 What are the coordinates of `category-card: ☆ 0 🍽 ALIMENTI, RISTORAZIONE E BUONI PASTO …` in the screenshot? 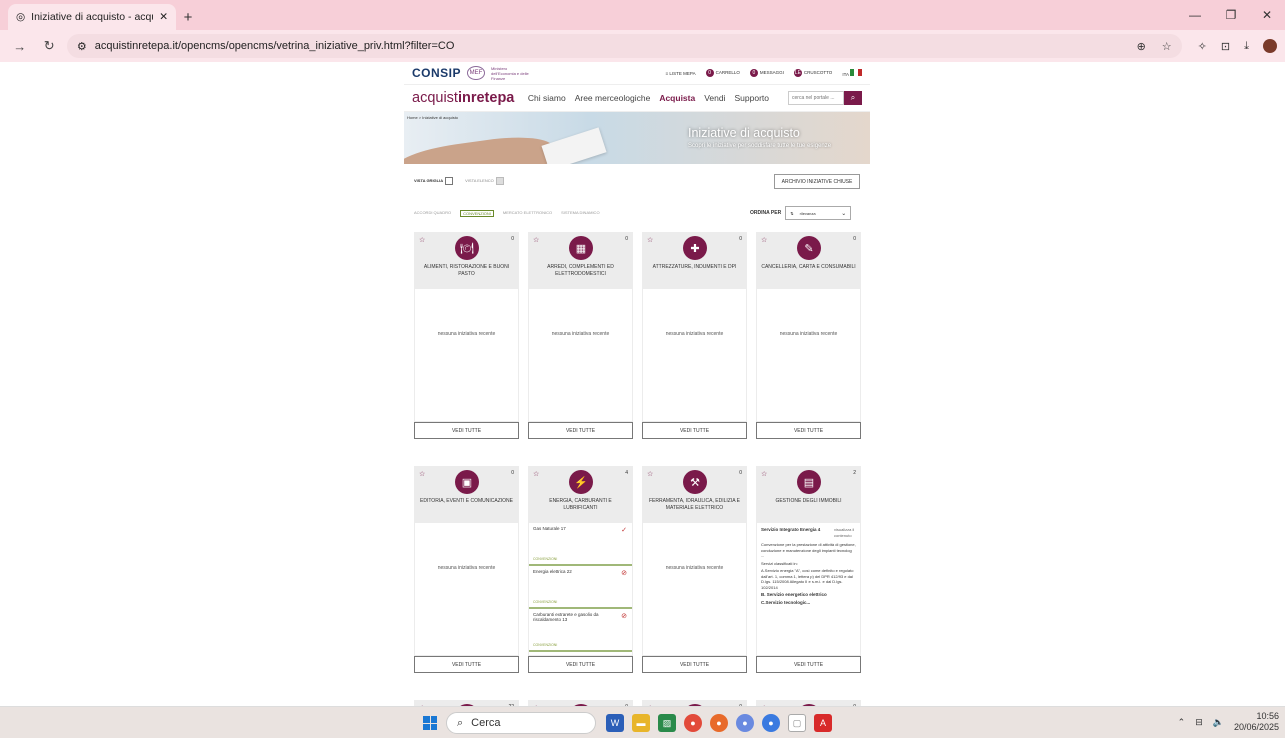 It's located at (466, 336).